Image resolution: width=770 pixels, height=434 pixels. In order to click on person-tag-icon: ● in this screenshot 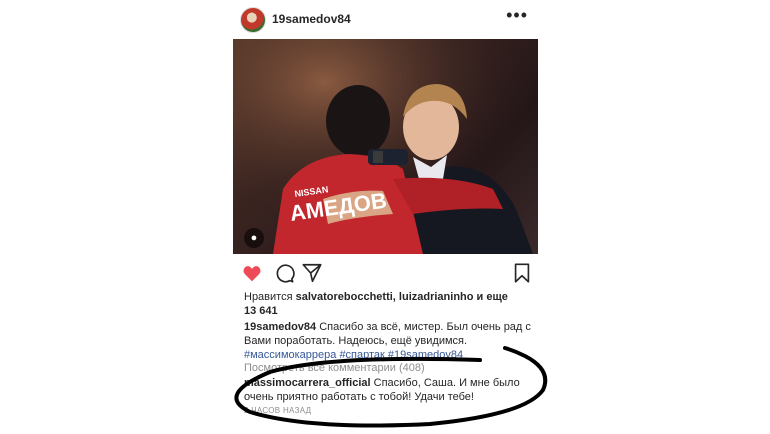, I will do `click(254, 238)`.